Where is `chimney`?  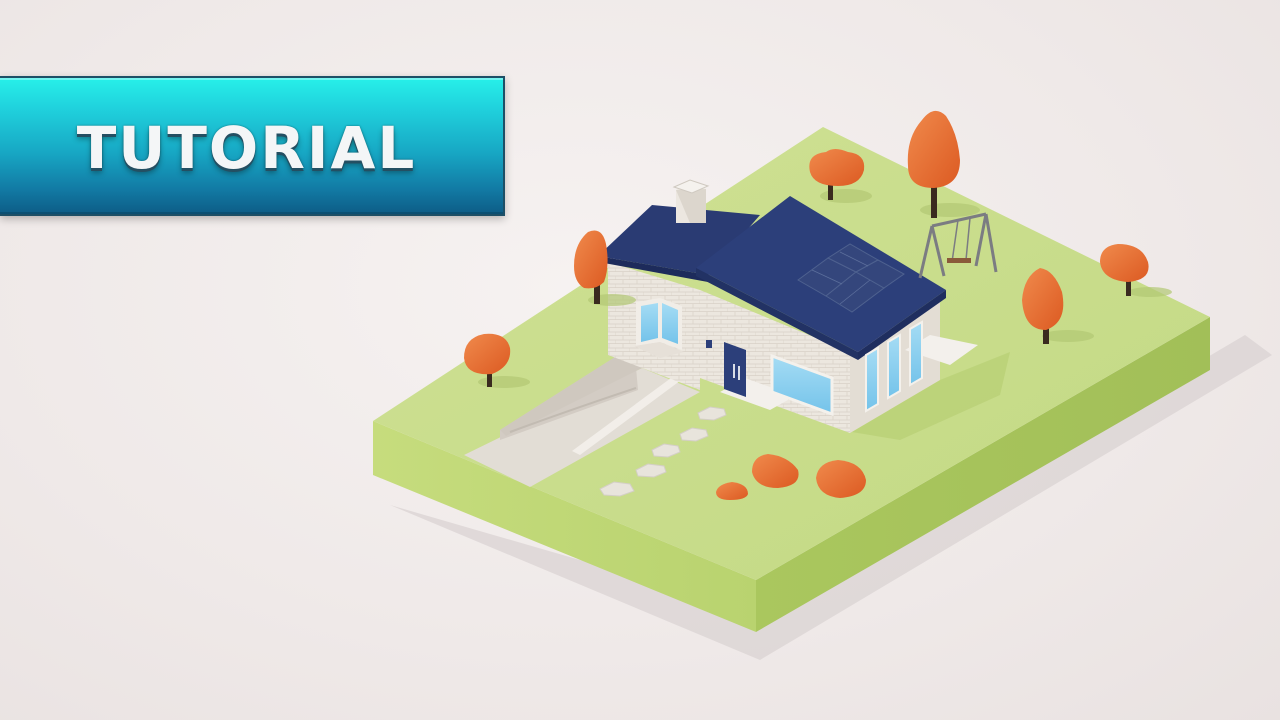 chimney is located at coordinates (691, 201).